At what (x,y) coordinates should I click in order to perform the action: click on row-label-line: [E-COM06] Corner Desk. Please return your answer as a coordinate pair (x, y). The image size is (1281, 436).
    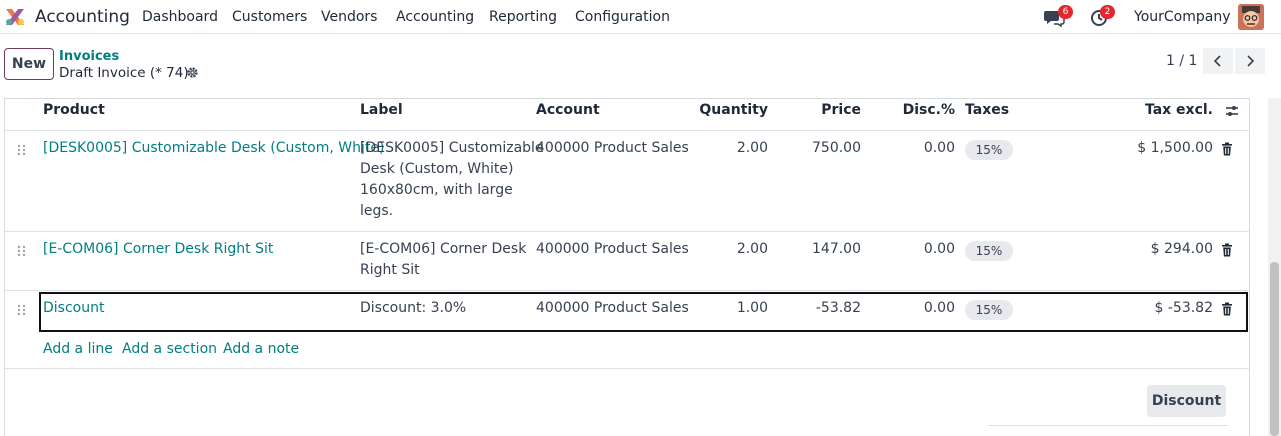
    Looking at the image, I should click on (443, 249).